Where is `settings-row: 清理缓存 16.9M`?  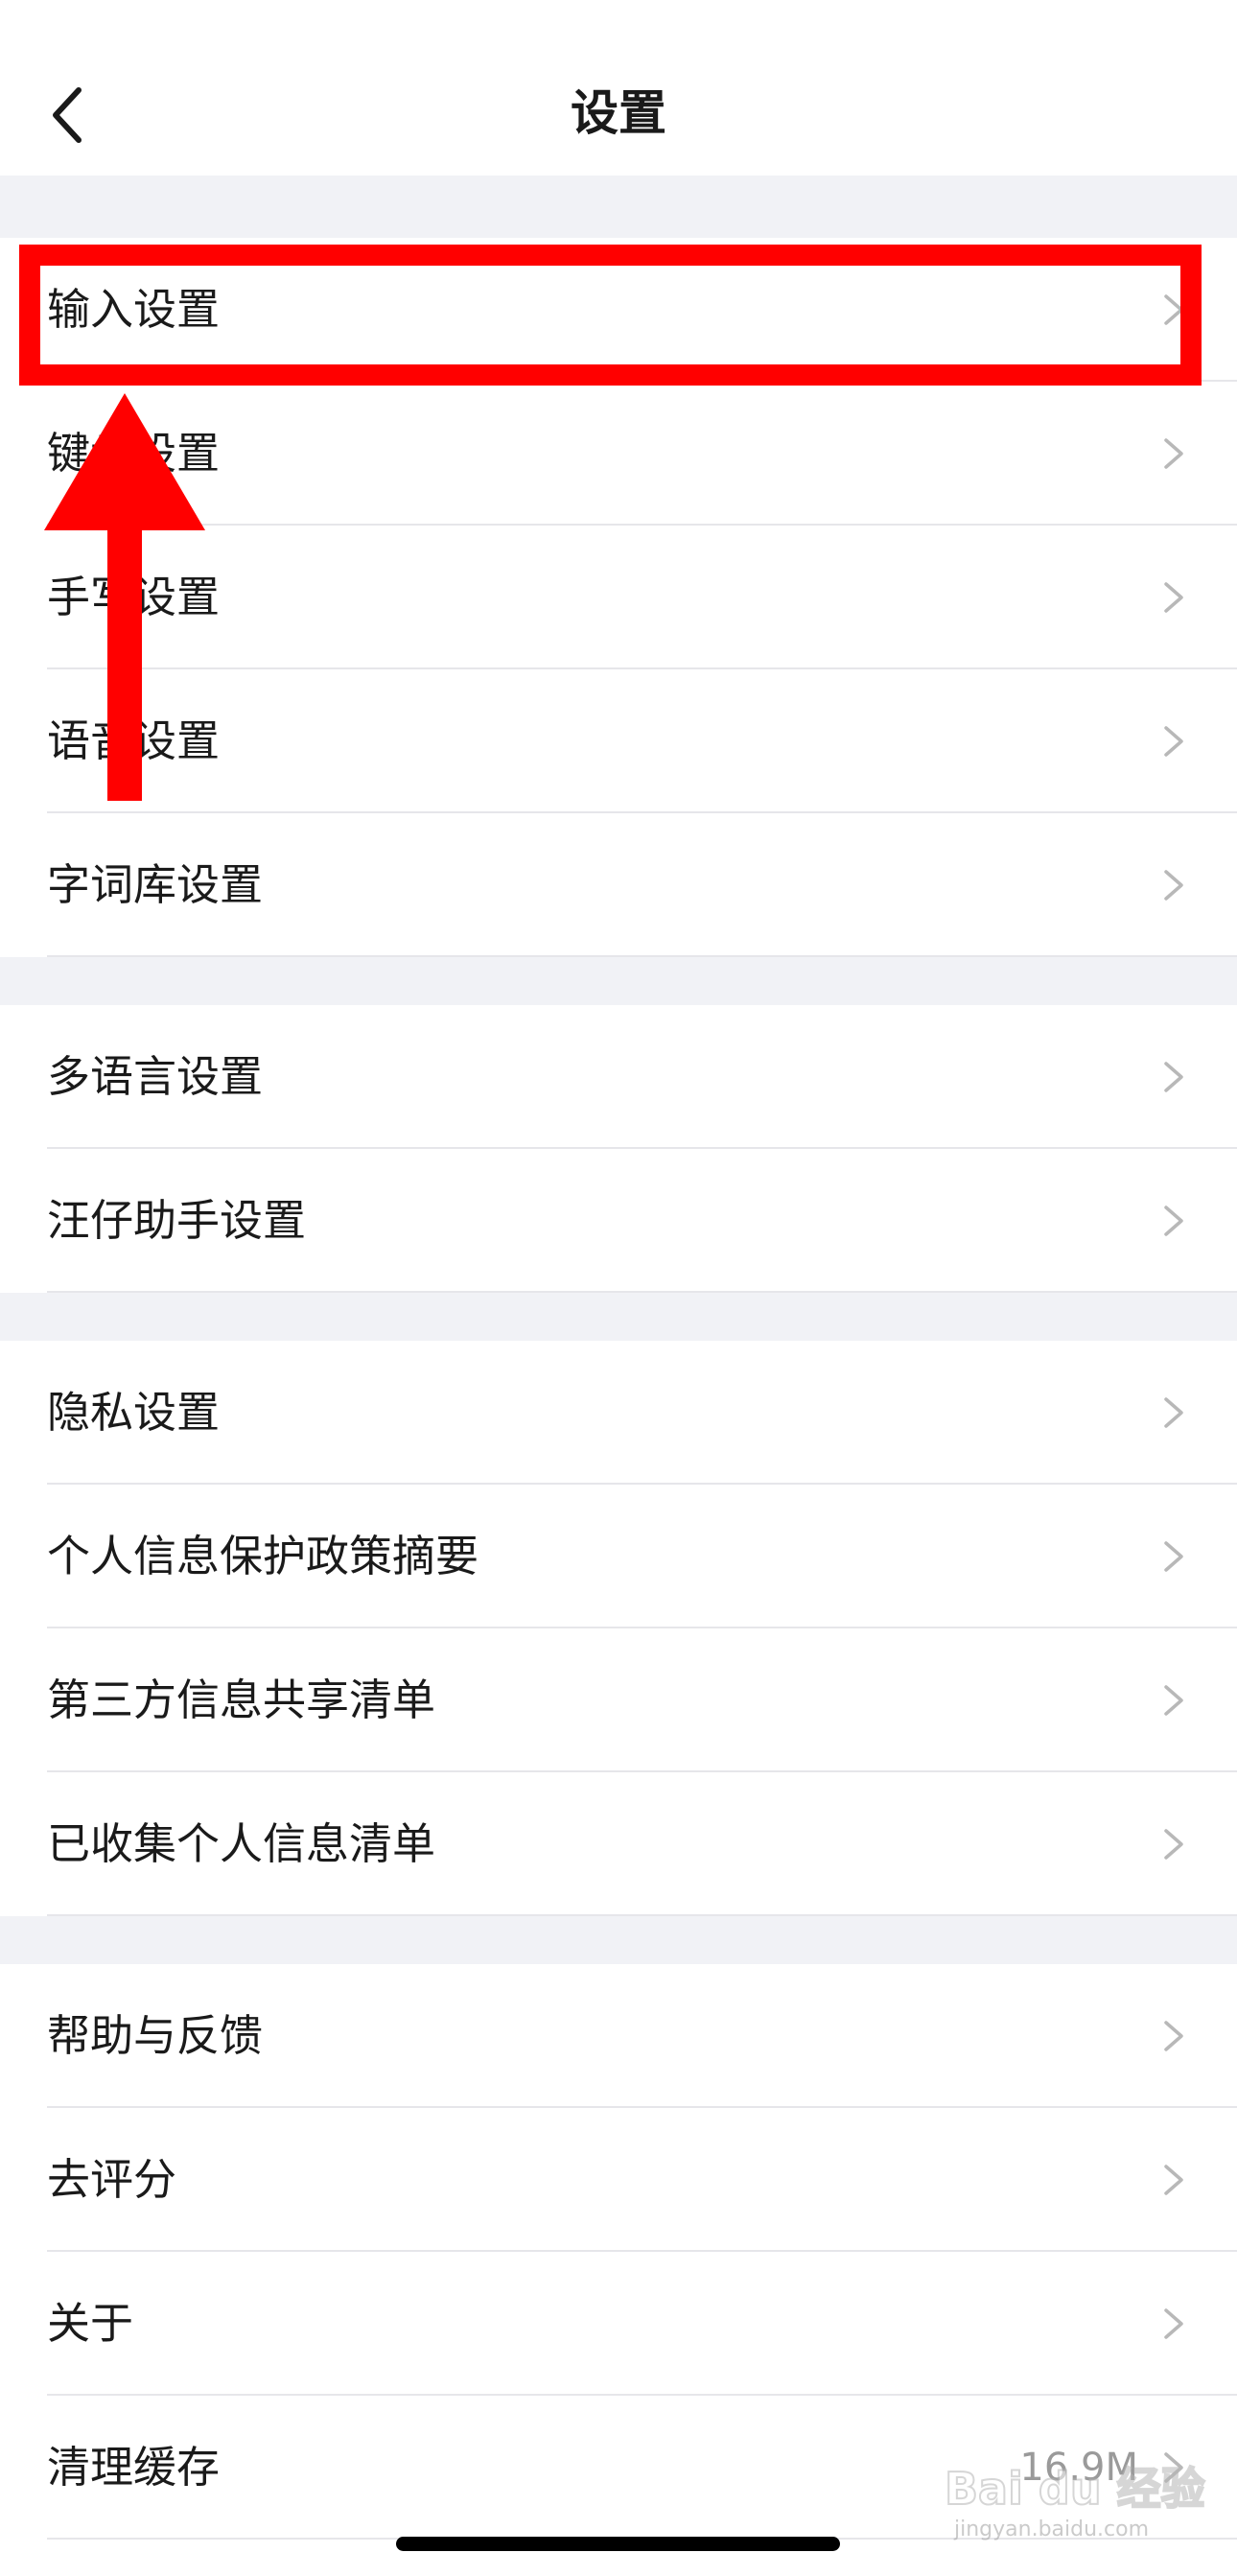
settings-row: 清理缓存 16.9M is located at coordinates (618, 2468).